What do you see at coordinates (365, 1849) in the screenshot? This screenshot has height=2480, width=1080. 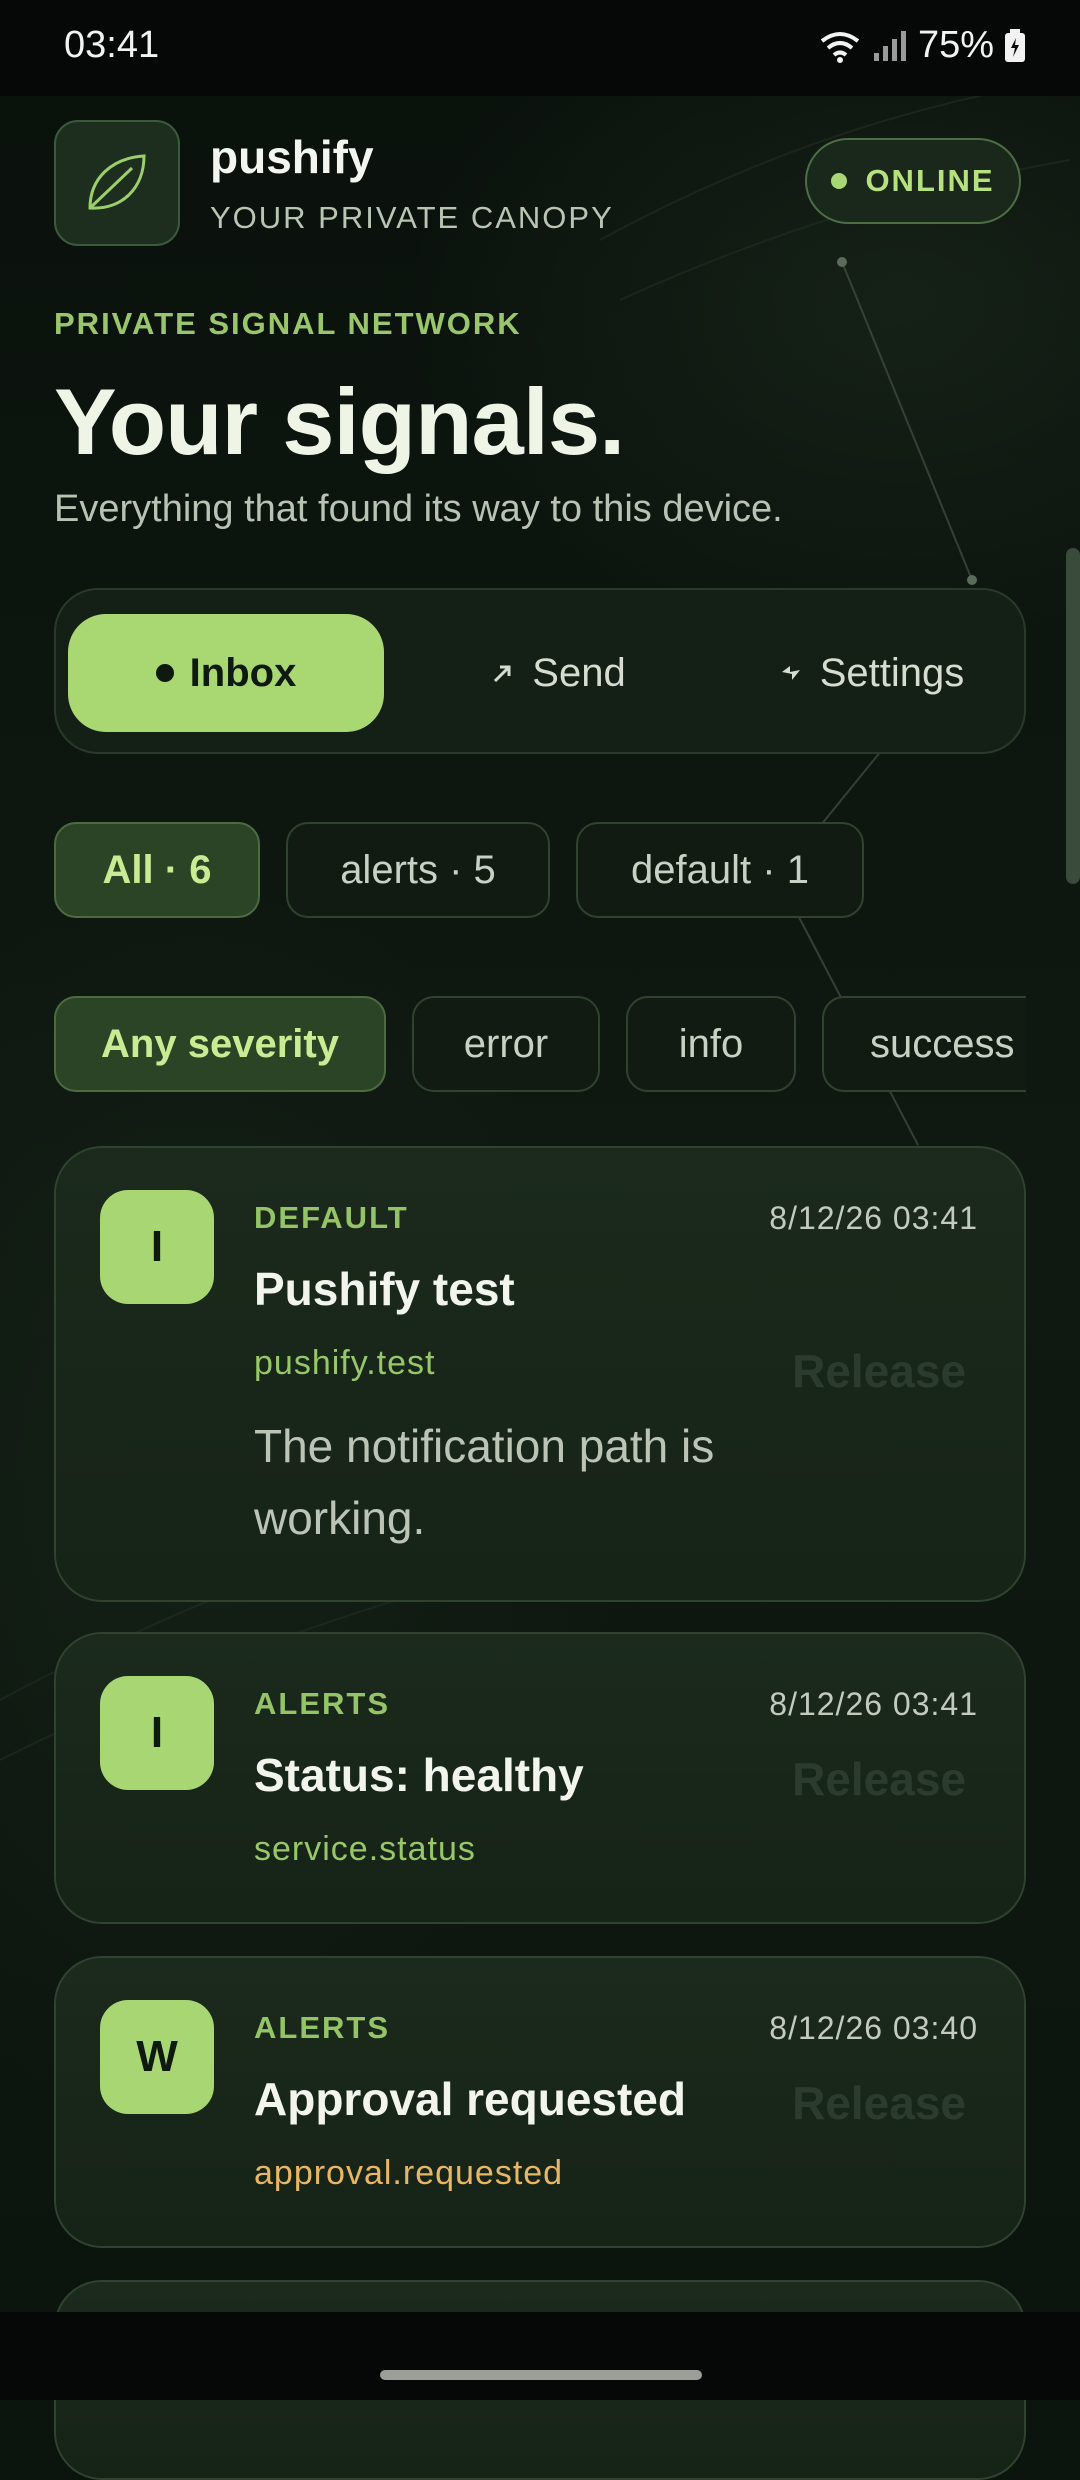 I see `notification-source: service.status` at bounding box center [365, 1849].